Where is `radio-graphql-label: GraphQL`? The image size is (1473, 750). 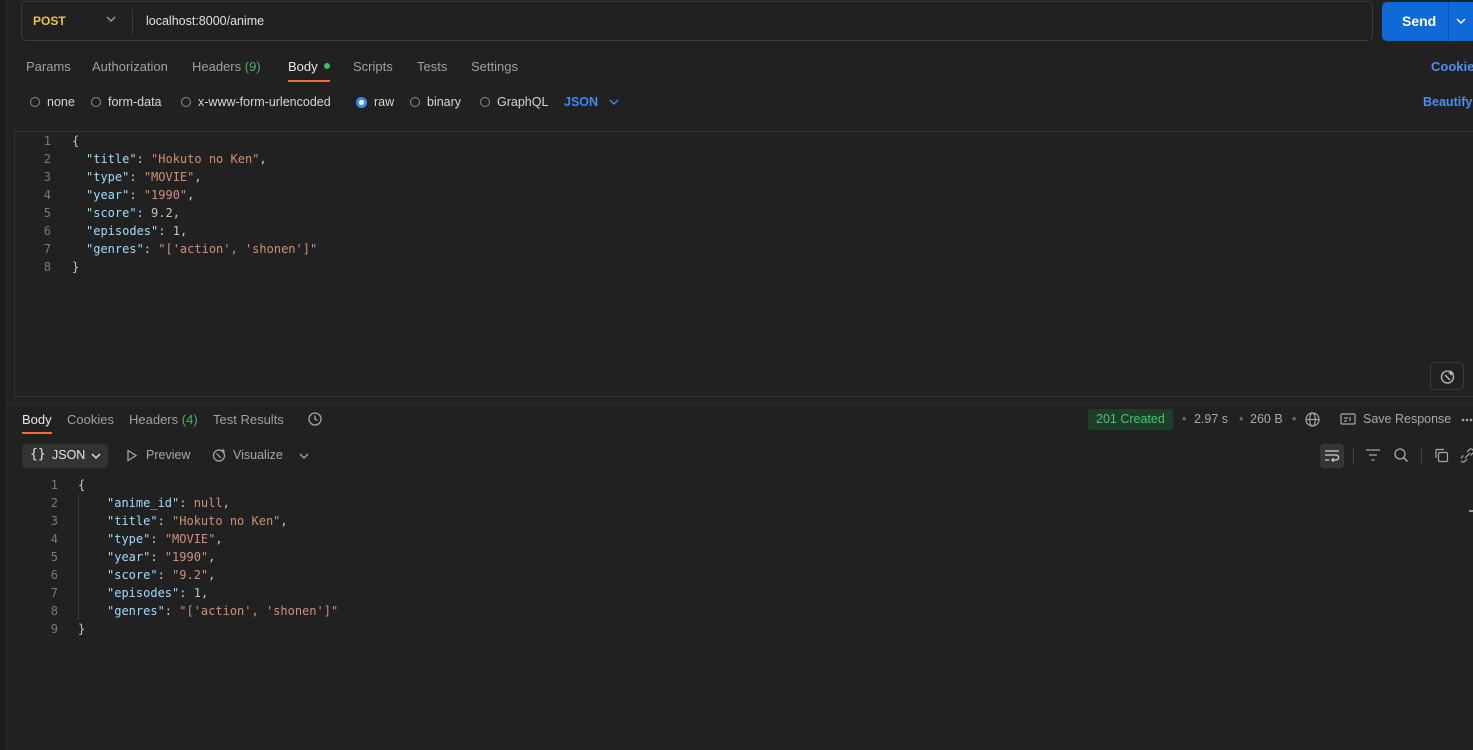
radio-graphql-label: GraphQL is located at coordinates (523, 102).